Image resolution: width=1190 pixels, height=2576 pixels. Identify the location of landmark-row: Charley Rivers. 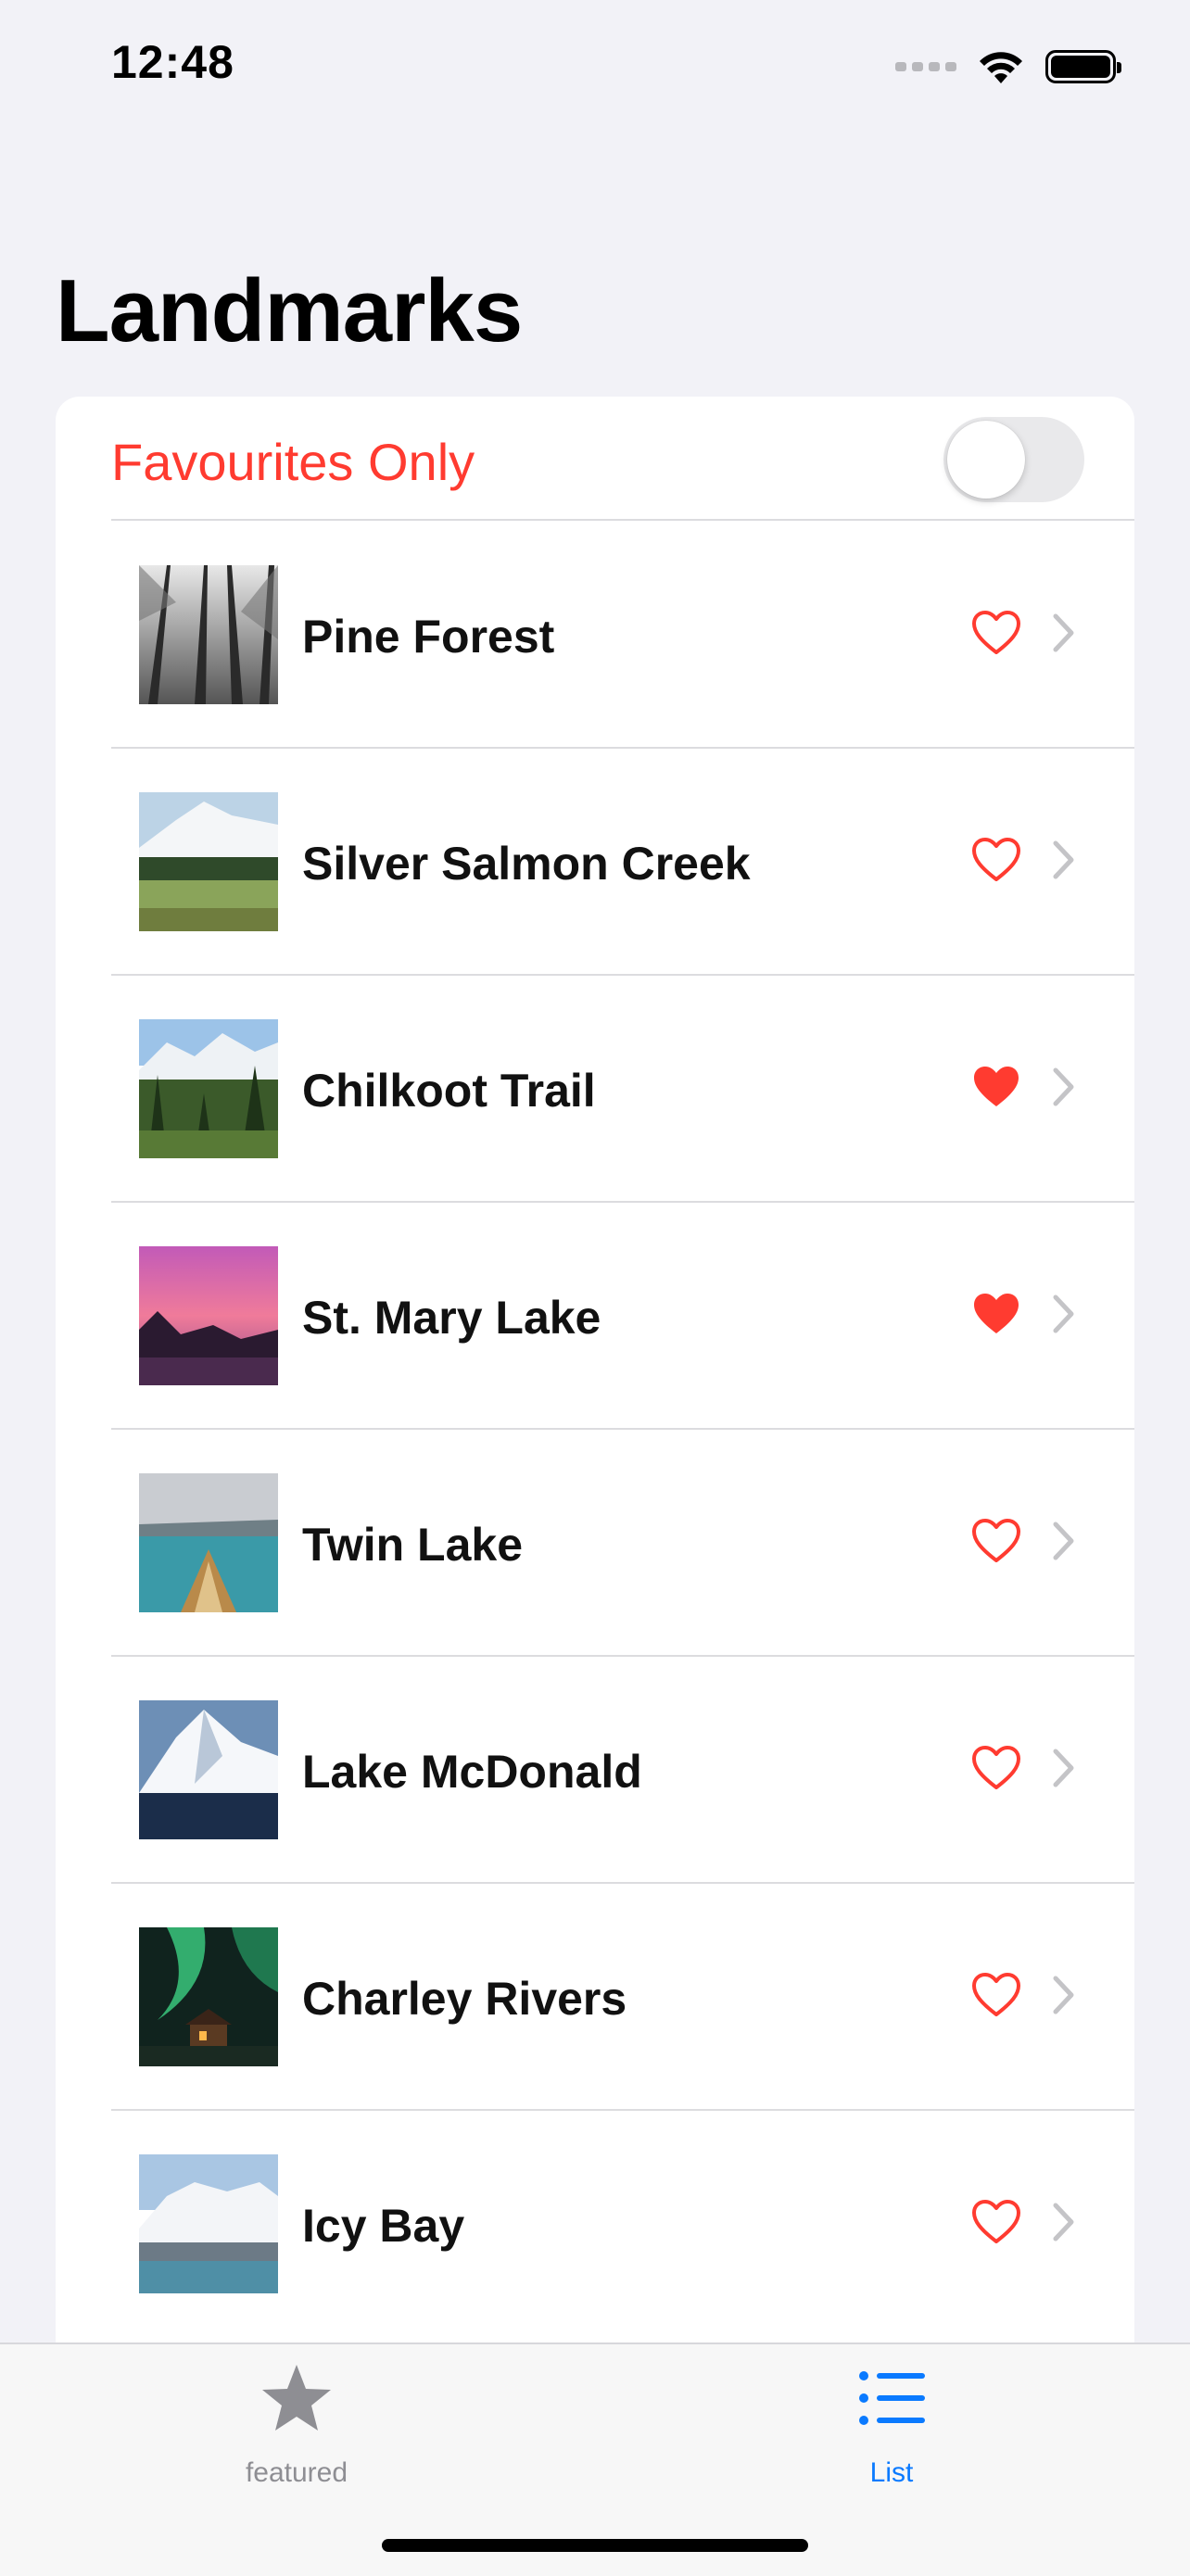
(595, 1997).